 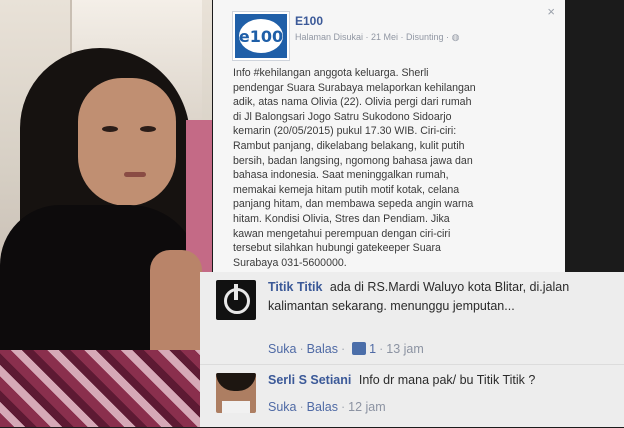 What do you see at coordinates (447, 380) in the screenshot?
I see `comment-text: Info dr mana pak/ bu Titik Titik ?` at bounding box center [447, 380].